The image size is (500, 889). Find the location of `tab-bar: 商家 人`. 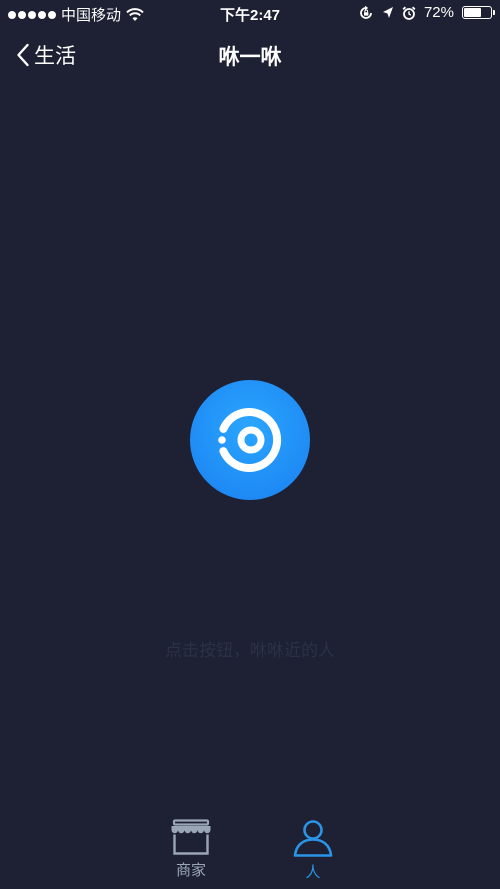

tab-bar: 商家 人 is located at coordinates (250, 849).